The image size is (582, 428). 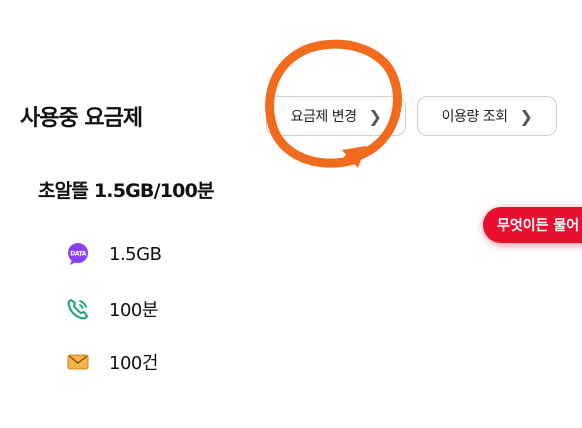 What do you see at coordinates (133, 363) in the screenshot?
I see `message-allowance-value: 100건` at bounding box center [133, 363].